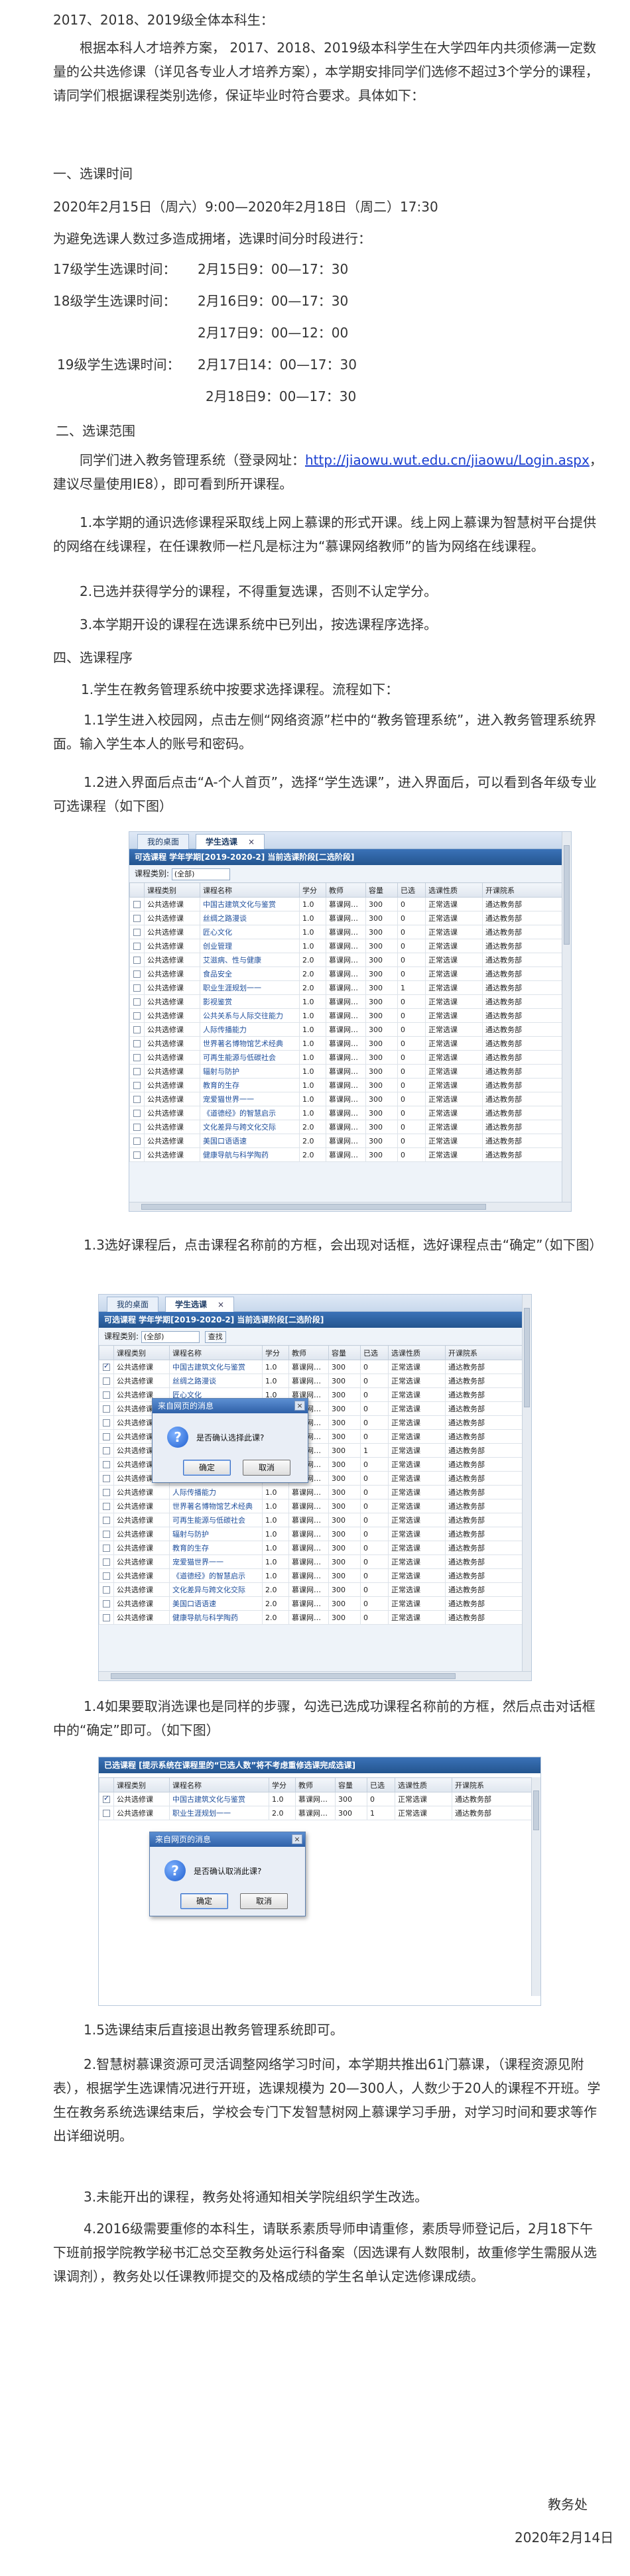 This screenshot has width=630, height=2576. What do you see at coordinates (200, 1305) in the screenshot?
I see `tab-course-selection: 学生选课 ×` at bounding box center [200, 1305].